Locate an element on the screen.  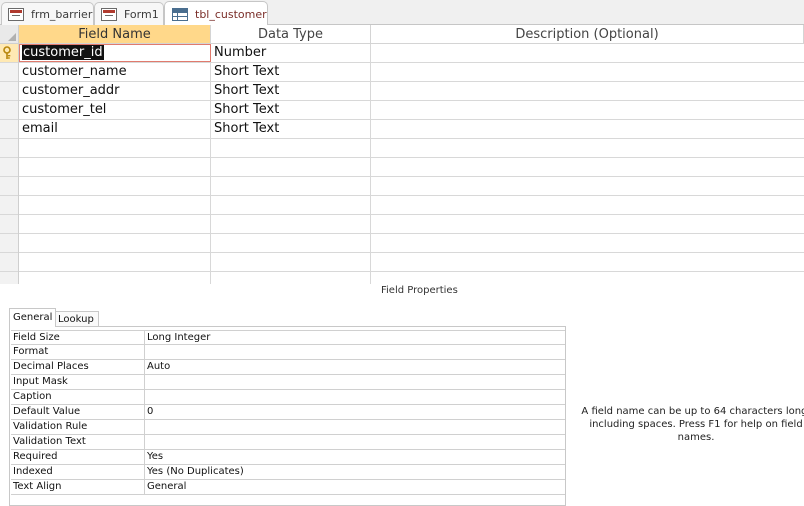
property-value: Long Integer is located at coordinates (355, 338).